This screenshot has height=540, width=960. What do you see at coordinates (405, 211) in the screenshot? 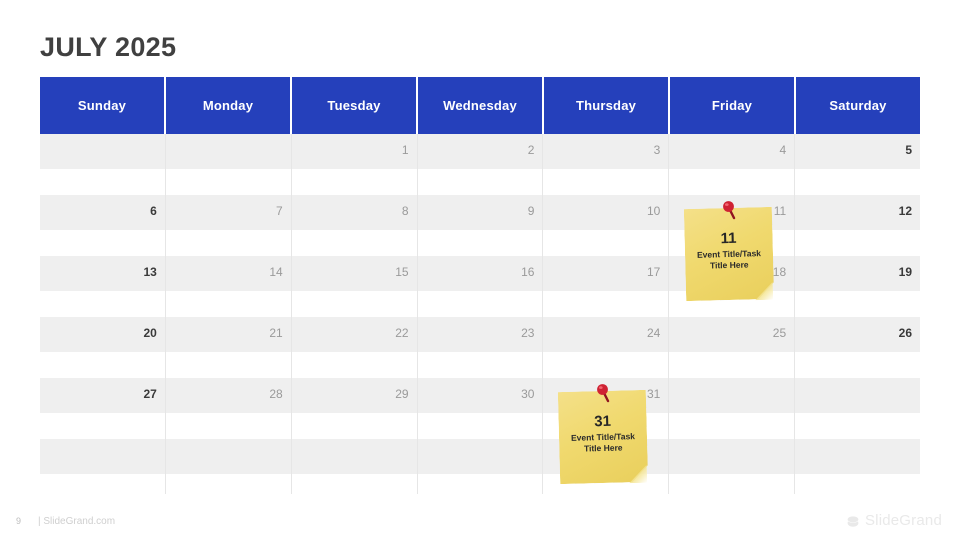
I see `day-number: 8` at bounding box center [405, 211].